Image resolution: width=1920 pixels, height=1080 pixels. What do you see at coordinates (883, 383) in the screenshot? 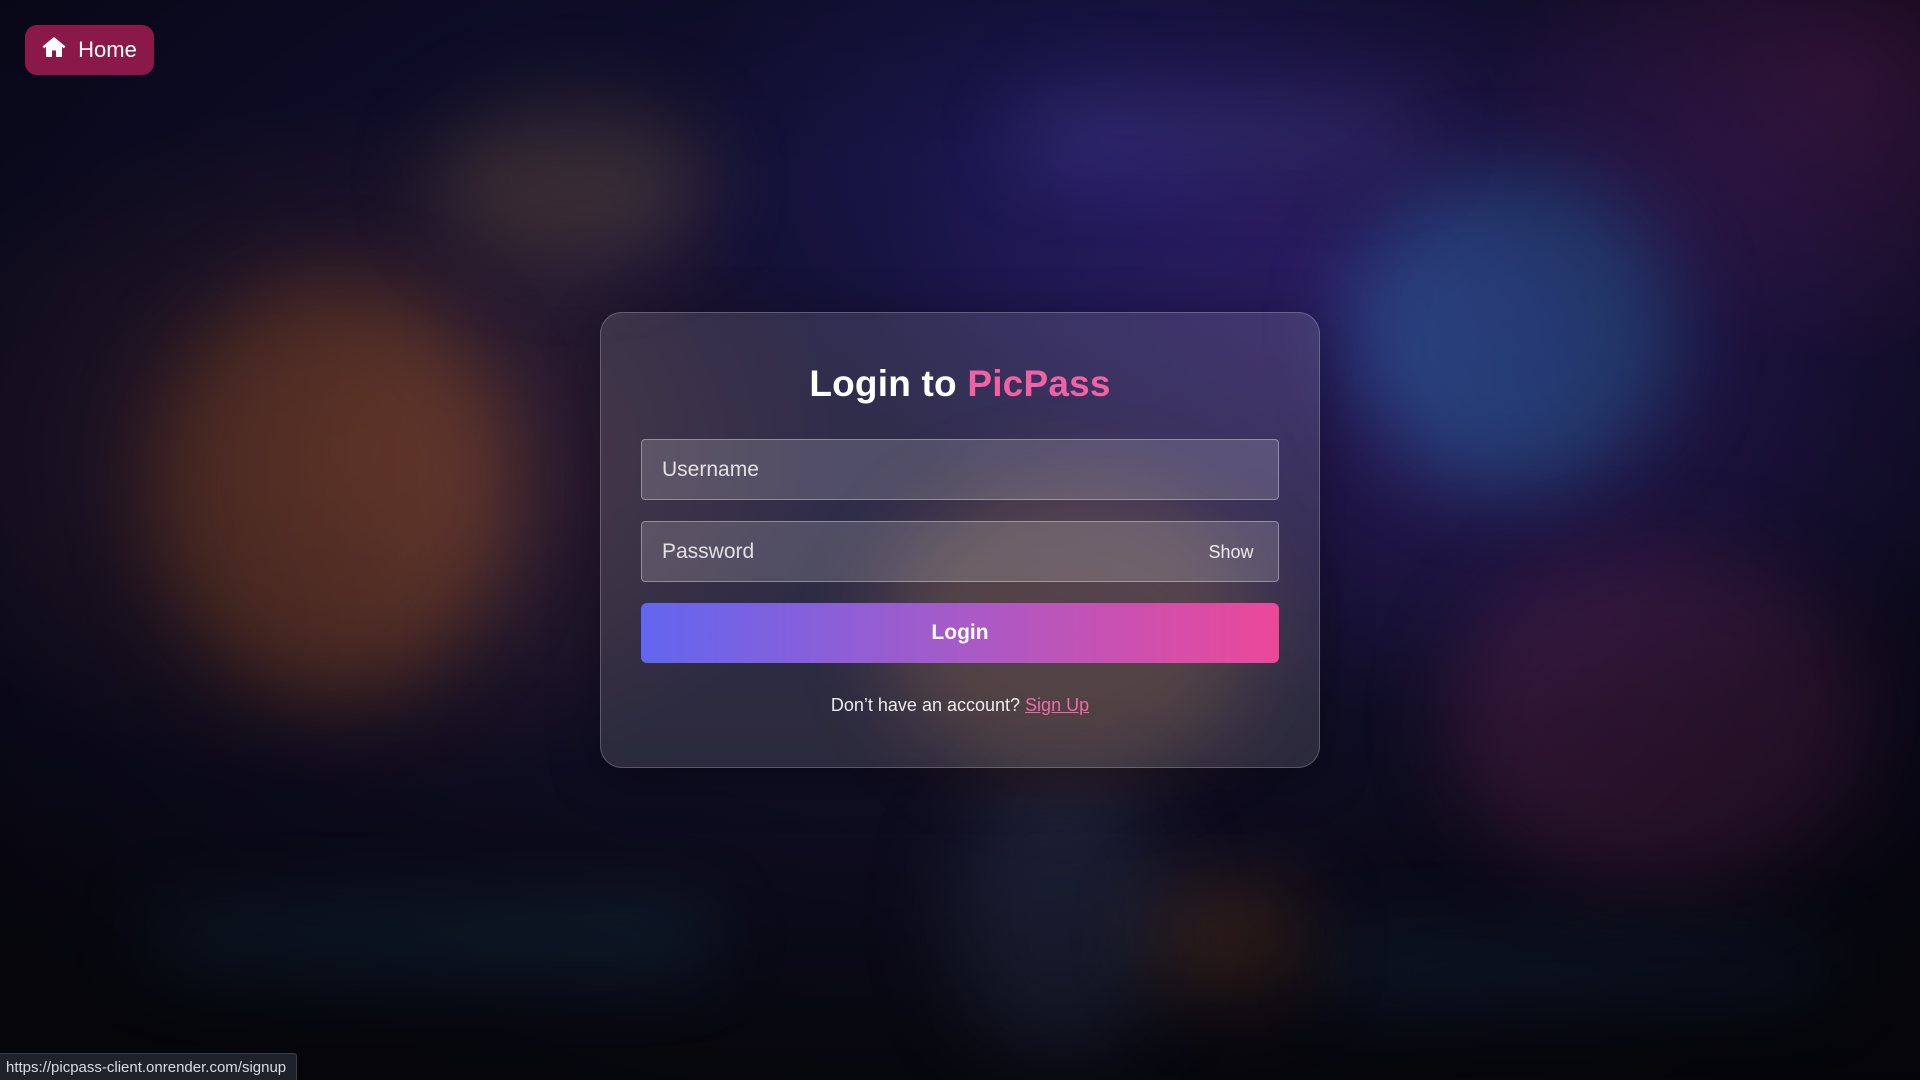
I see `title-prefix: Login to` at bounding box center [883, 383].